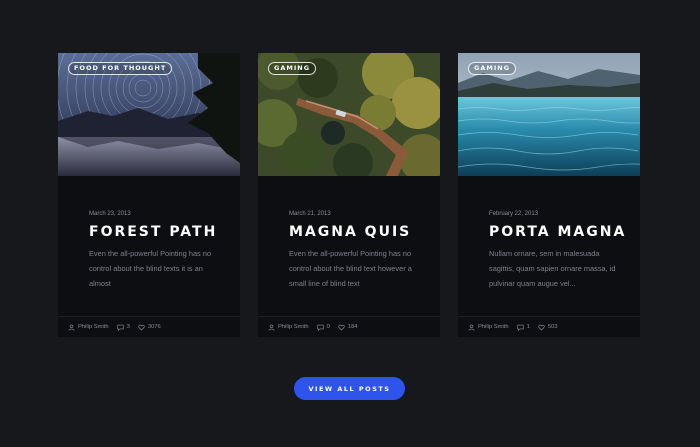 The image size is (700, 447). I want to click on comments-count: 3, so click(128, 327).